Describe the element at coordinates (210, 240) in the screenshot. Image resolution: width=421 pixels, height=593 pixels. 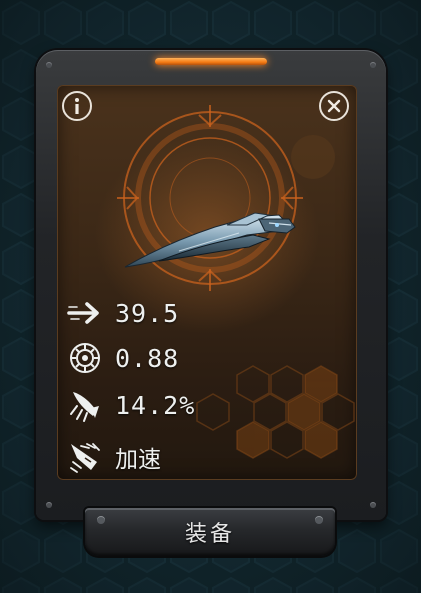
I see `spaceship-weapon-icon` at that location.